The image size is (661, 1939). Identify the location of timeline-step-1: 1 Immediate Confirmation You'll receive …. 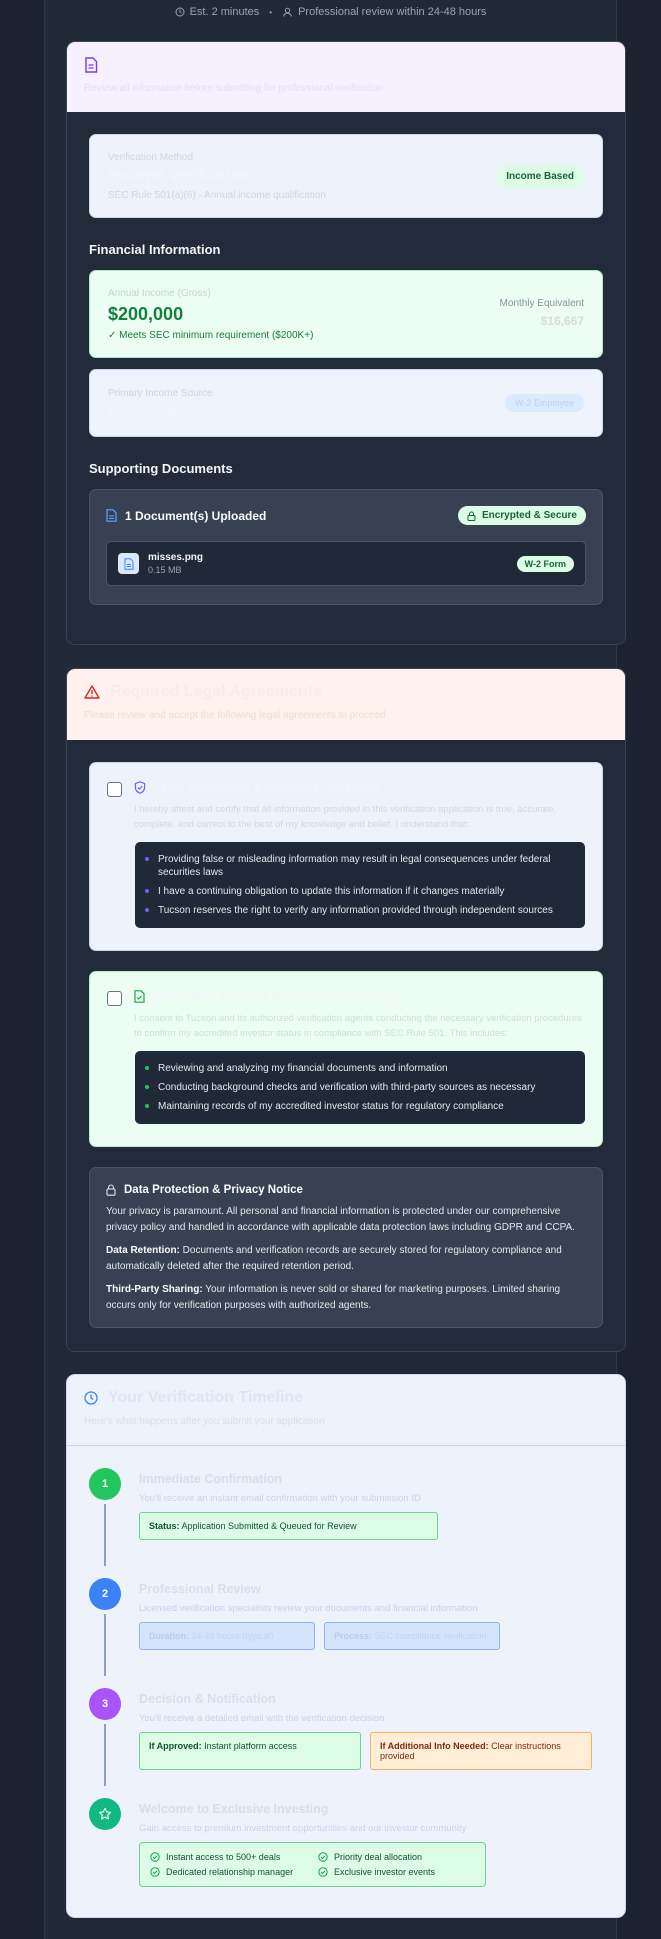
(346, 1523).